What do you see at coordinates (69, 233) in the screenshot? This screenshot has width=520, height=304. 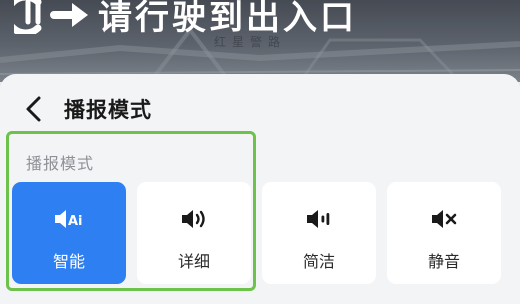 I see `mode-option-smart: Ai 智能` at bounding box center [69, 233].